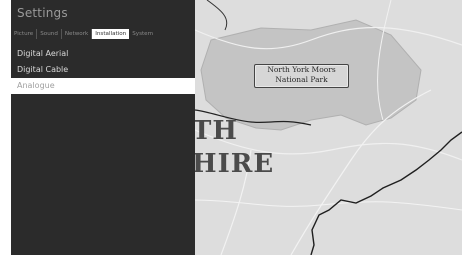 This screenshot has width=464, height=255. Describe the element at coordinates (215, 131) in the screenshot. I see `map-county-text-1: TH` at that location.